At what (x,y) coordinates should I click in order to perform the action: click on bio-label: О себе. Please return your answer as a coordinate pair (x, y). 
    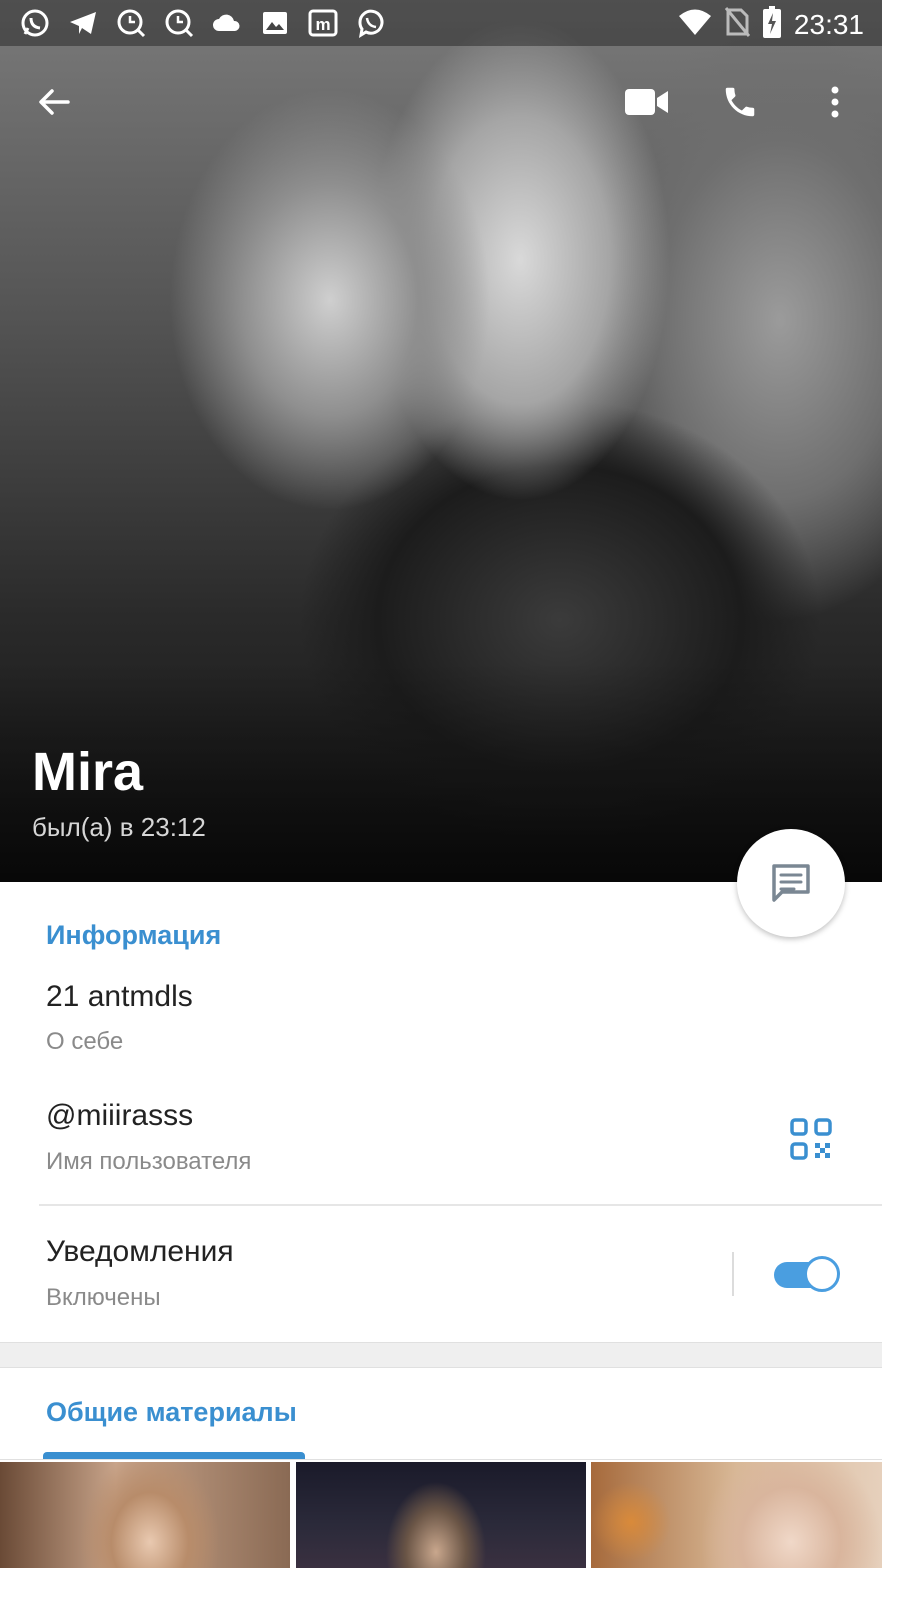
    Looking at the image, I should click on (85, 1041).